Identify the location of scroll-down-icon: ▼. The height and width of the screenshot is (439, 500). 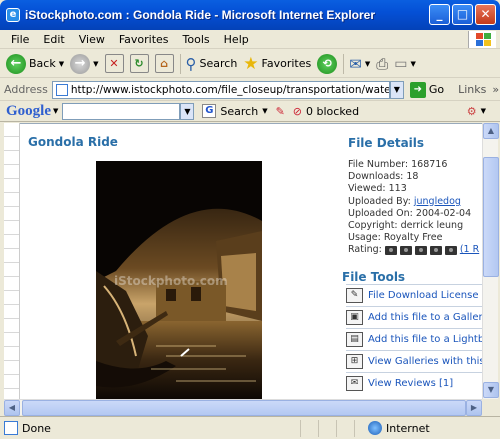
(491, 390).